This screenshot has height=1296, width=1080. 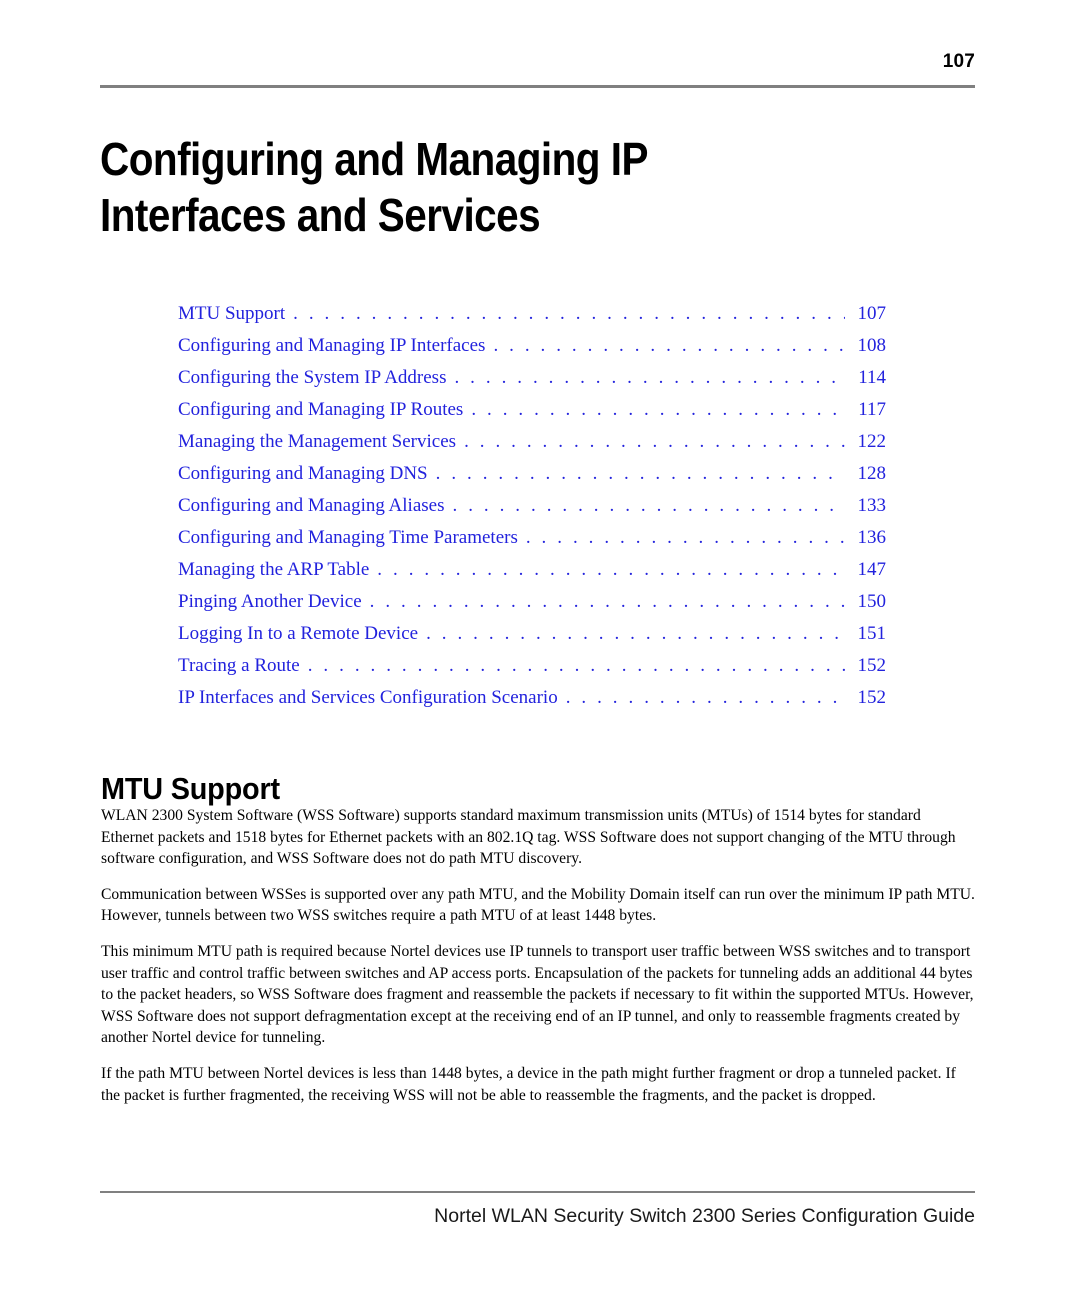 I want to click on toc-entry-label: Tracing a Route, so click(x=239, y=665).